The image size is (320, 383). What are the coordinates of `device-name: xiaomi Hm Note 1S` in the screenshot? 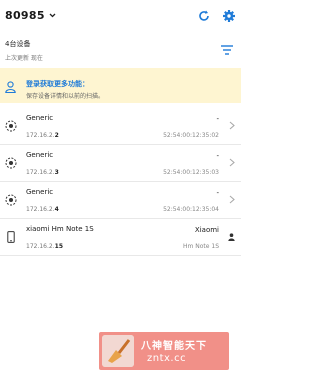 It's located at (60, 229).